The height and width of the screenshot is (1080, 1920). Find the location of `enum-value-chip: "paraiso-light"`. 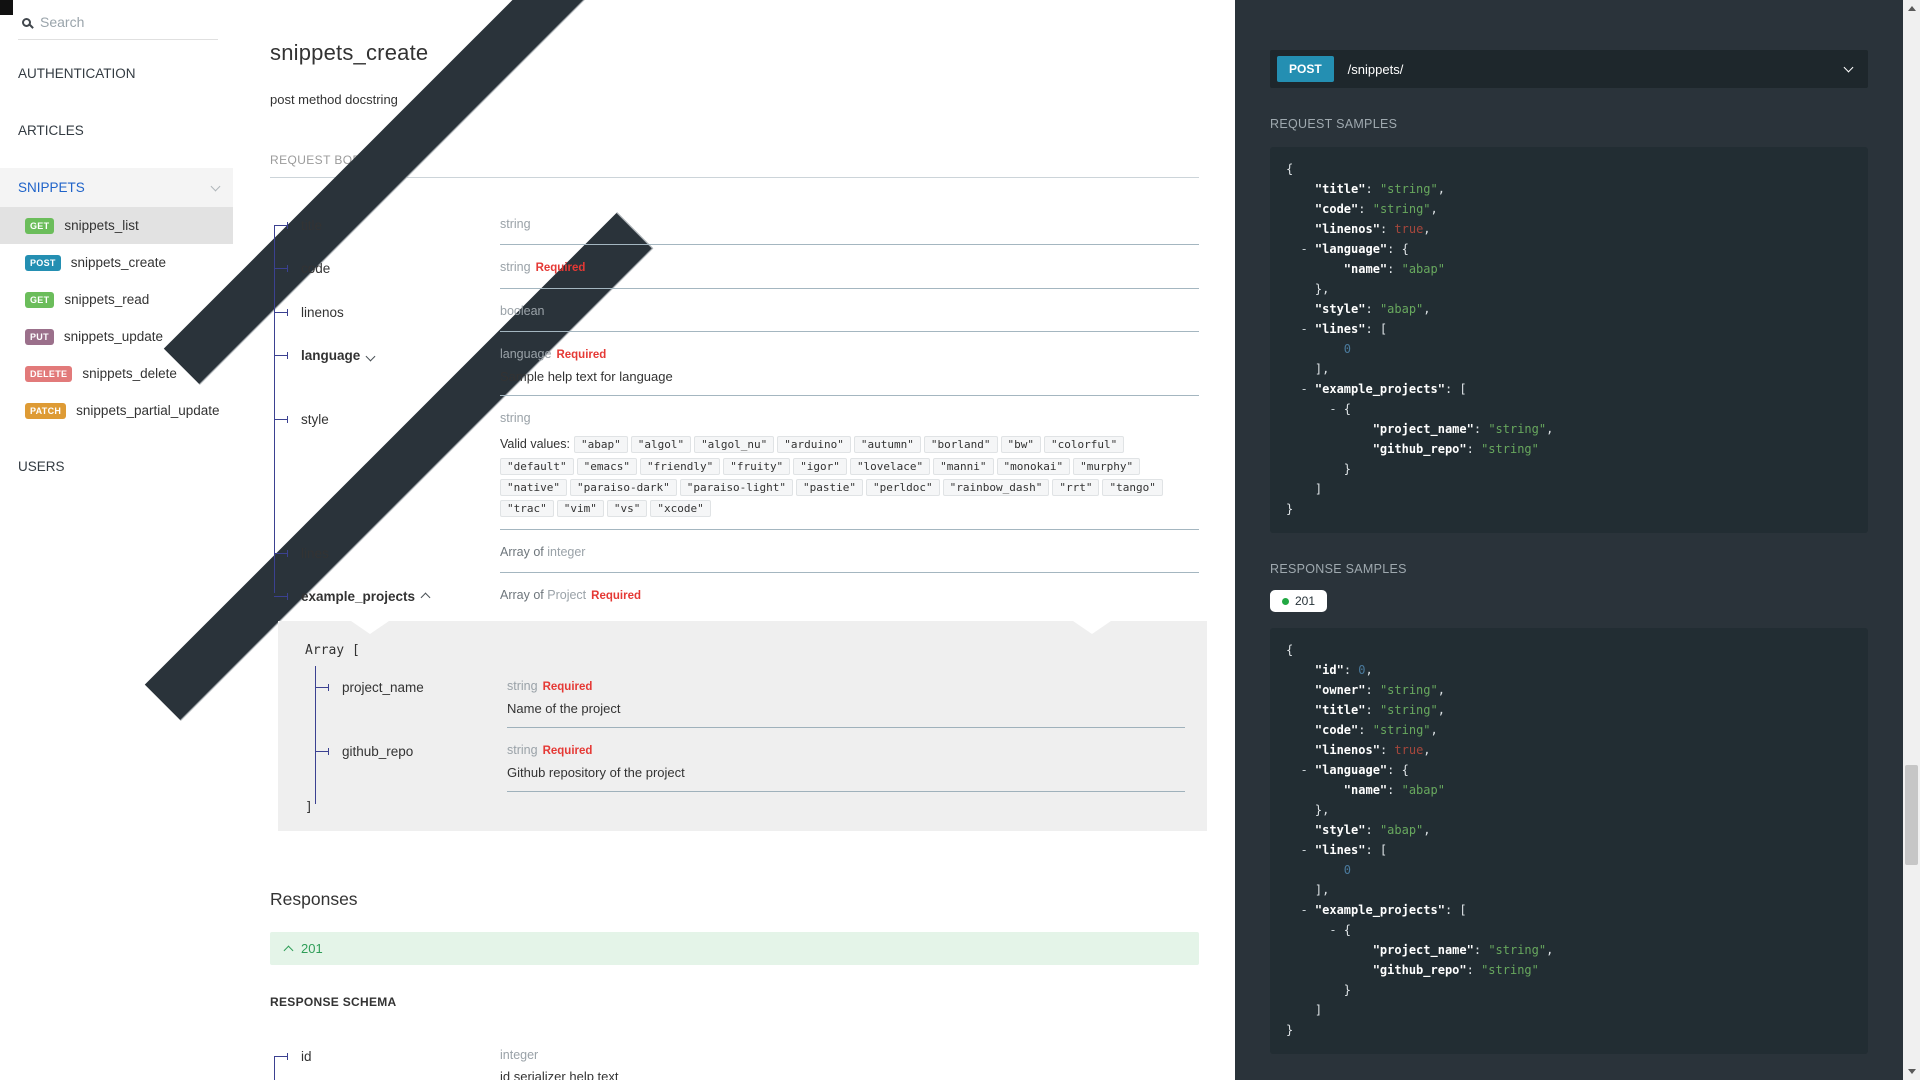

enum-value-chip: "paraiso-light" is located at coordinates (736, 487).